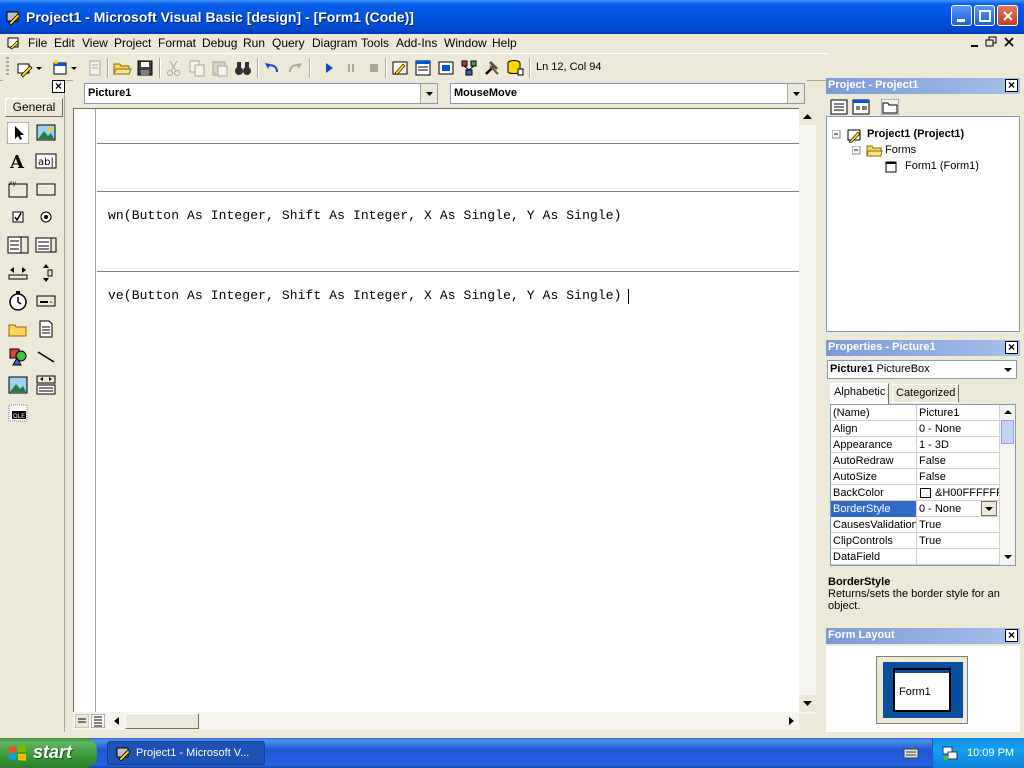 The image size is (1024, 768). Describe the element at coordinates (911, 753) in the screenshot. I see `keyboard-tray-icon` at that location.